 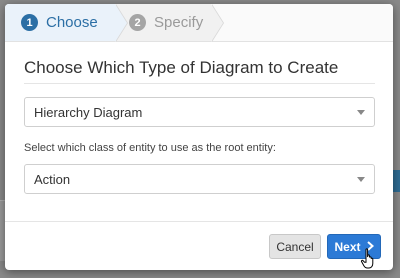 I want to click on wizard-step-choose: 1 Choose, so click(x=60, y=22).